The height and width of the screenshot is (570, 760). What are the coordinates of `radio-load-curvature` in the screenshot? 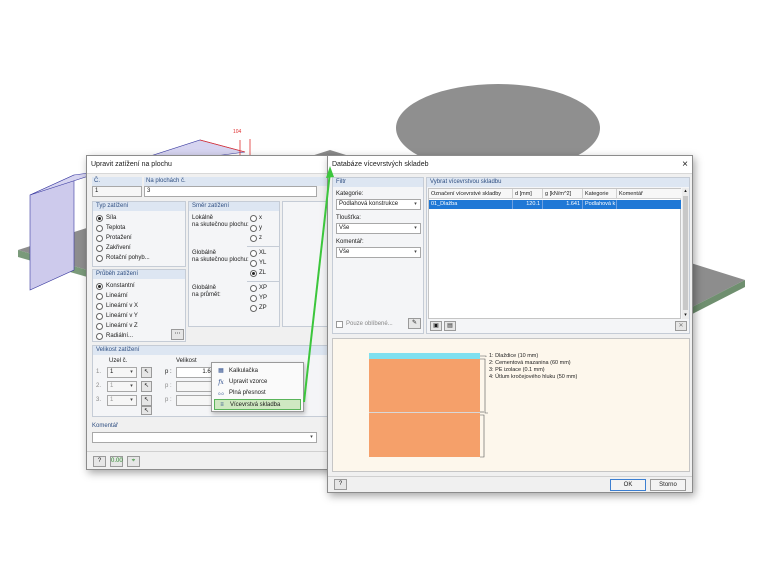 It's located at (99, 248).